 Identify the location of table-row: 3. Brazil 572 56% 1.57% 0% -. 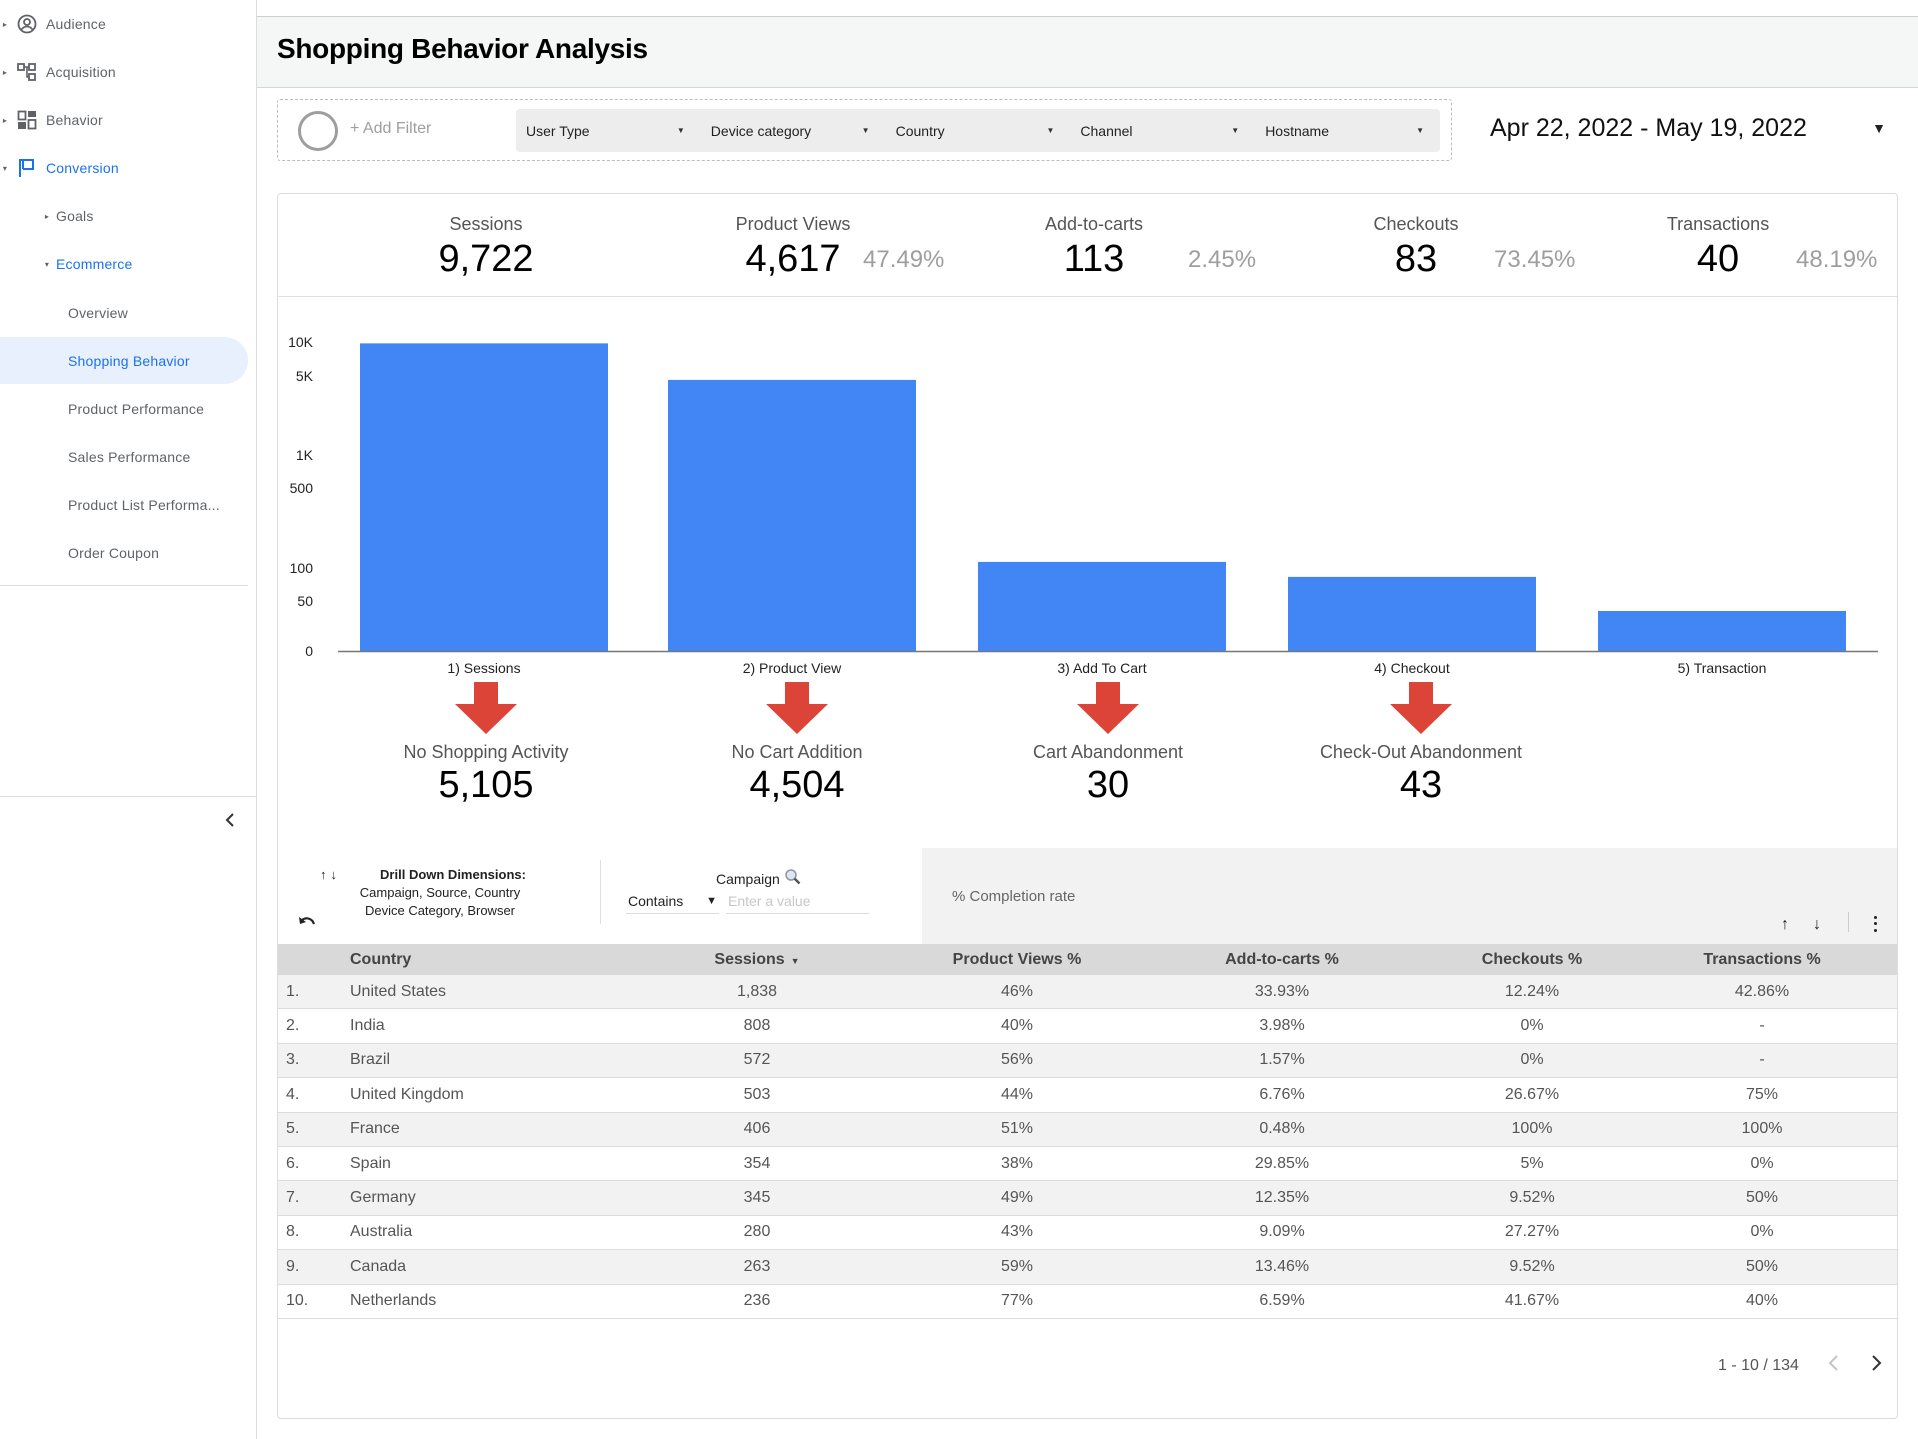
(1087, 1061).